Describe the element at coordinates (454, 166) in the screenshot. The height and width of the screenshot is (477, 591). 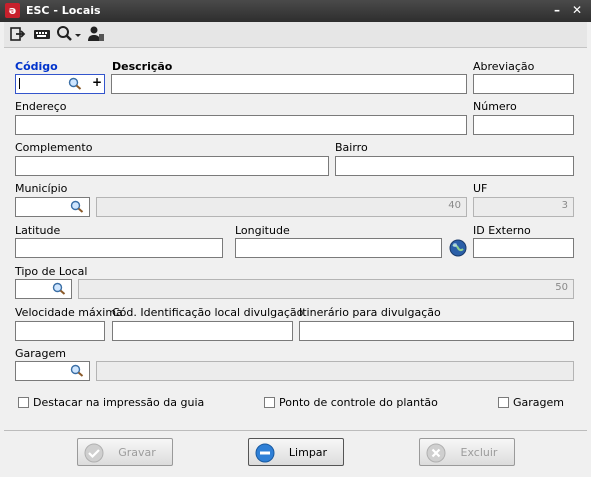
I see `bairro-field` at that location.